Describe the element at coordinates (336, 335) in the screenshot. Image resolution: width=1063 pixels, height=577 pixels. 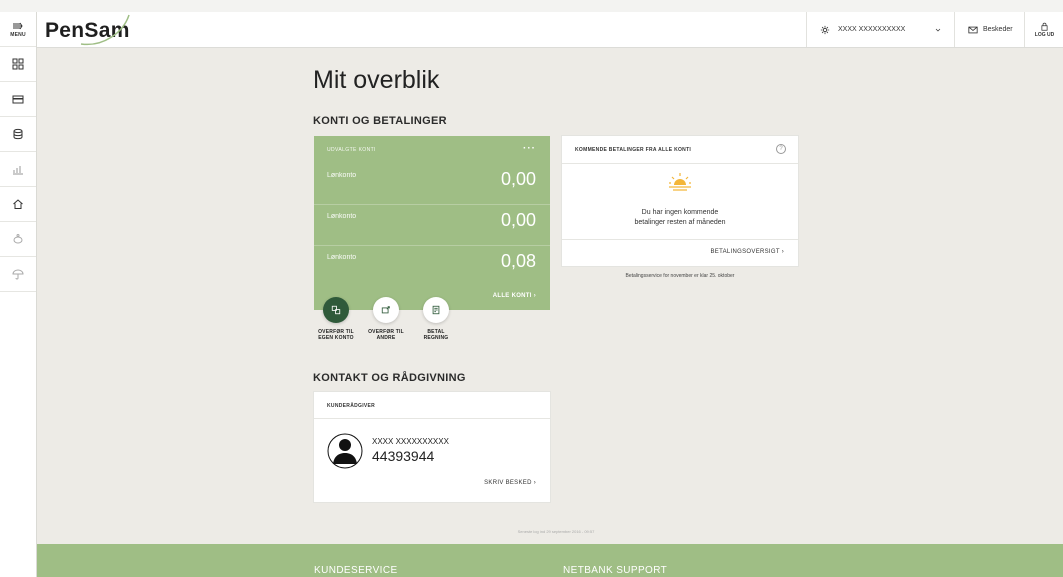
I see `action-label: OVERFØR TIL EGEN KONTO` at that location.